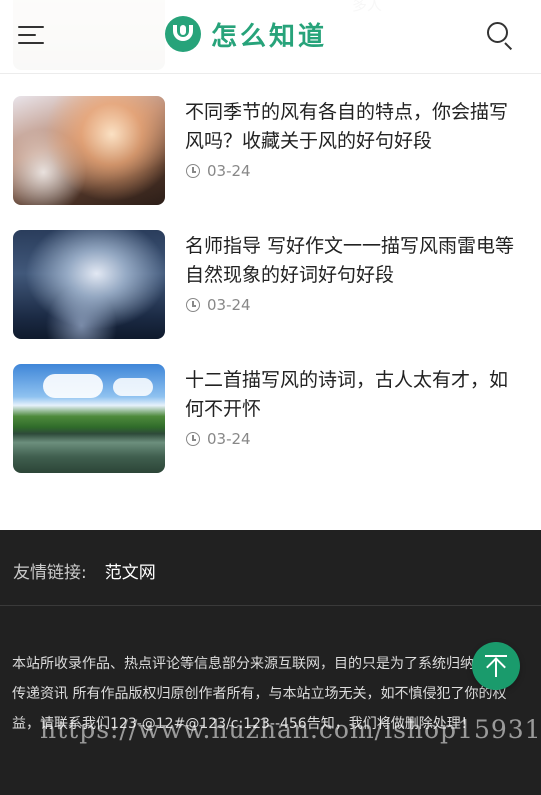 This screenshot has width=541, height=795. What do you see at coordinates (501, 36) in the screenshot?
I see `search-icon` at bounding box center [501, 36].